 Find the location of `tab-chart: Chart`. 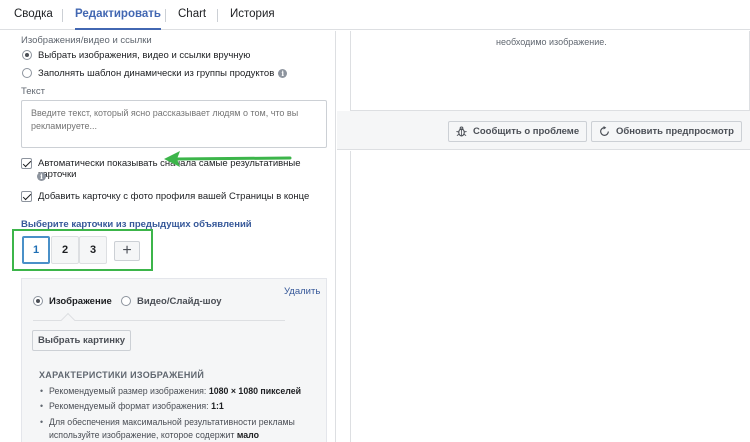

tab-chart: Chart is located at coordinates (192, 15).